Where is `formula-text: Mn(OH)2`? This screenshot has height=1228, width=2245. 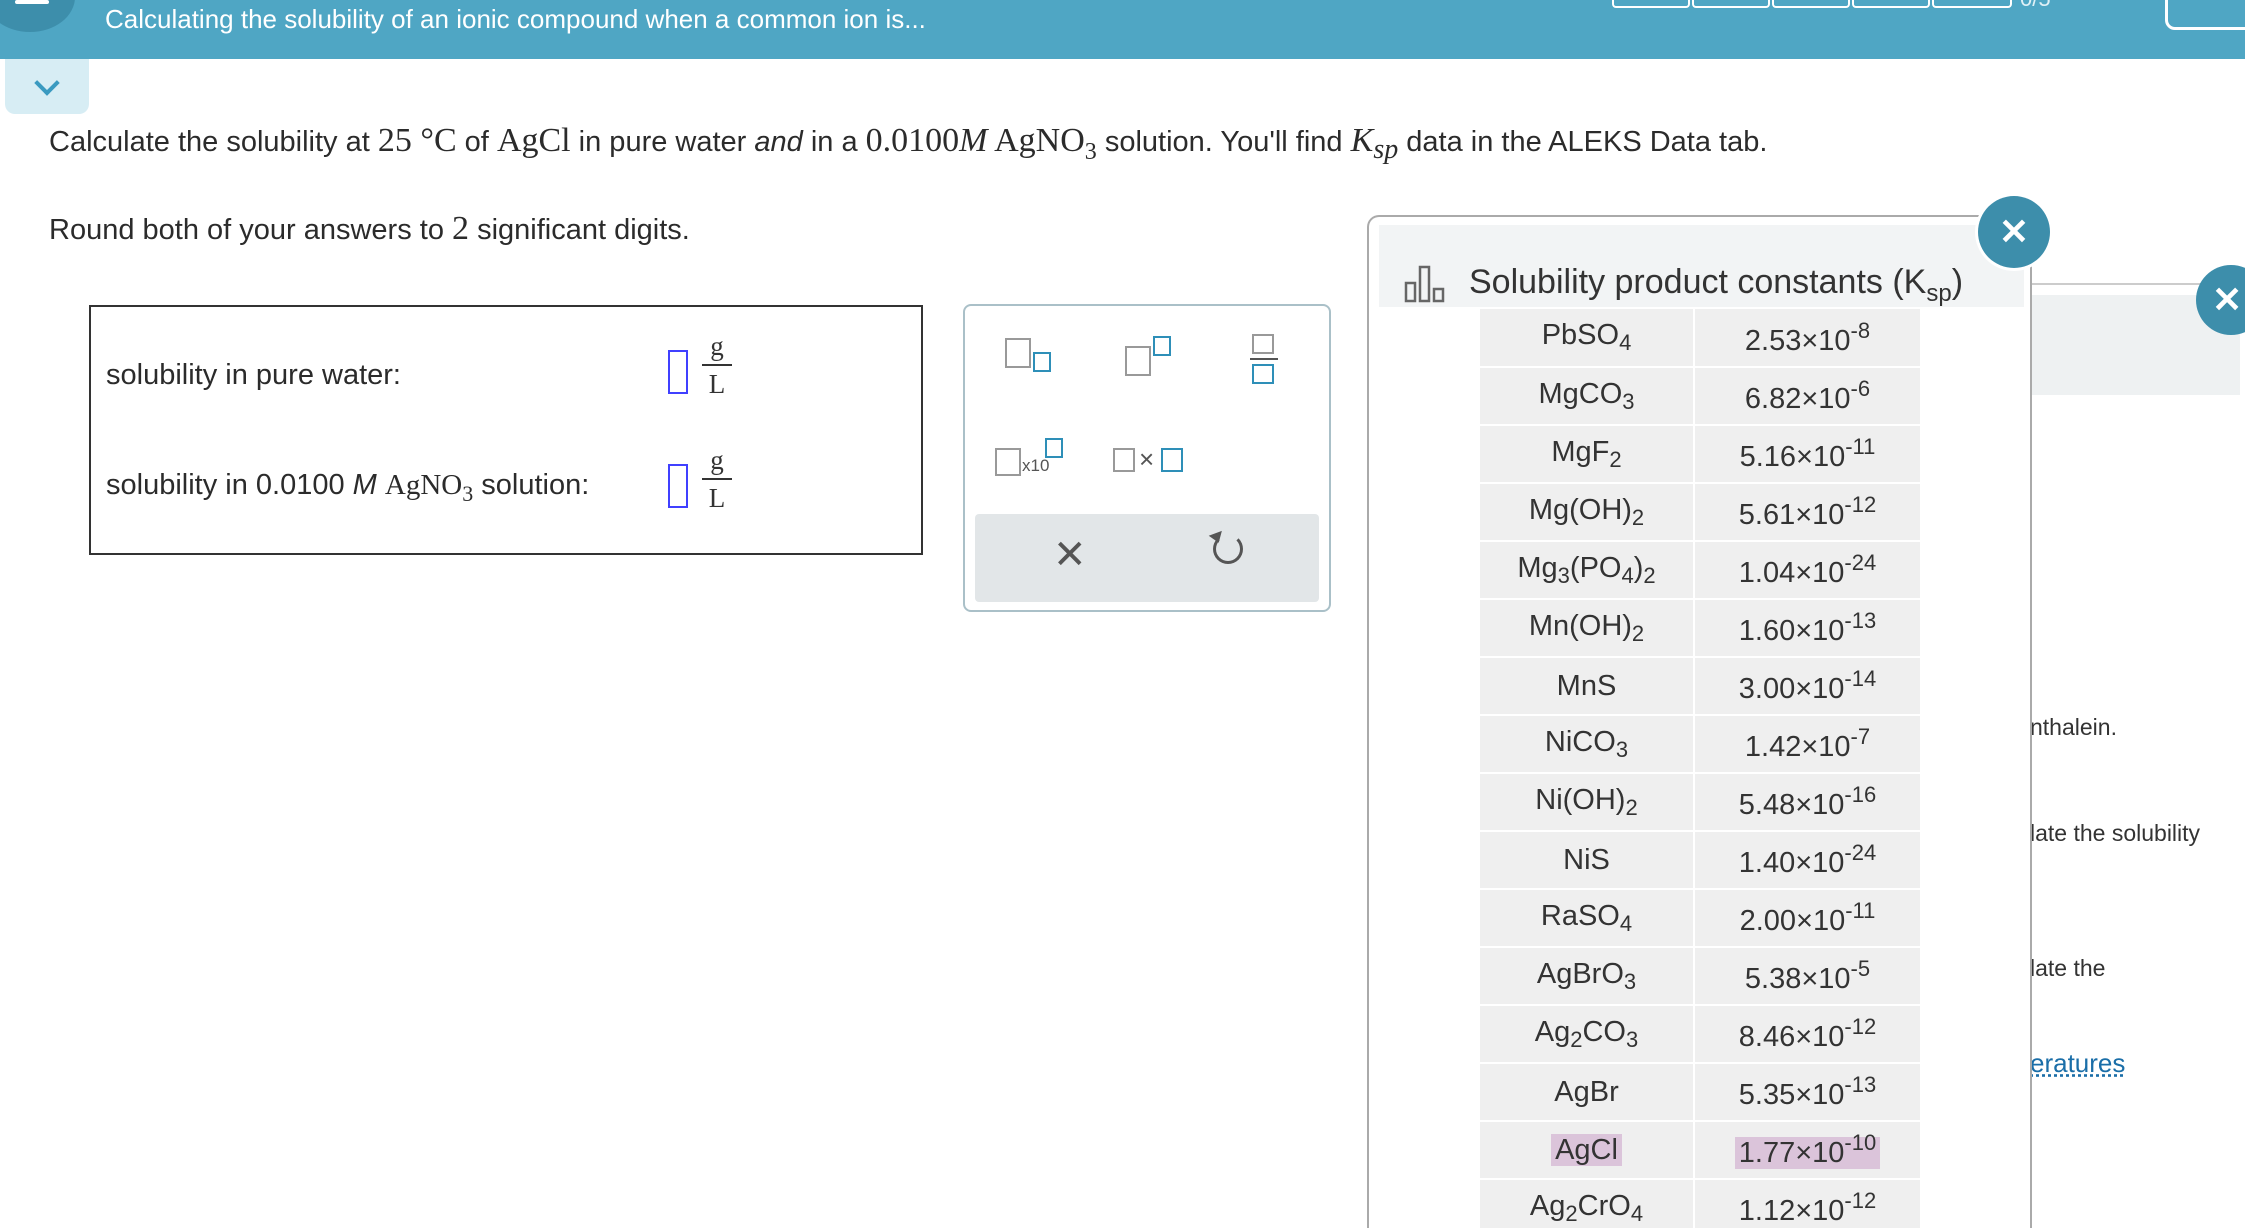 formula-text: Mn(OH)2 is located at coordinates (1586, 627).